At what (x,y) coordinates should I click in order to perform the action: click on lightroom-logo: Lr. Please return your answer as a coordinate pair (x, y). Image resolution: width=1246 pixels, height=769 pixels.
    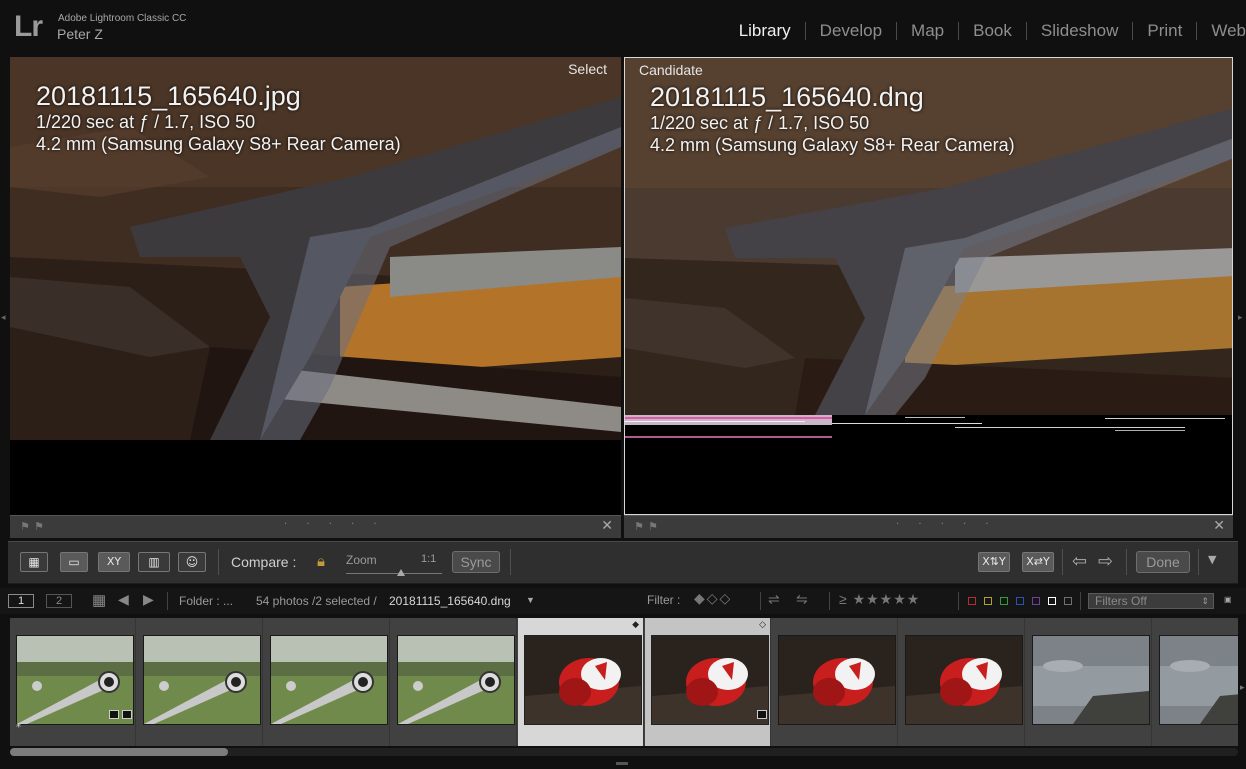
    Looking at the image, I should click on (28, 26).